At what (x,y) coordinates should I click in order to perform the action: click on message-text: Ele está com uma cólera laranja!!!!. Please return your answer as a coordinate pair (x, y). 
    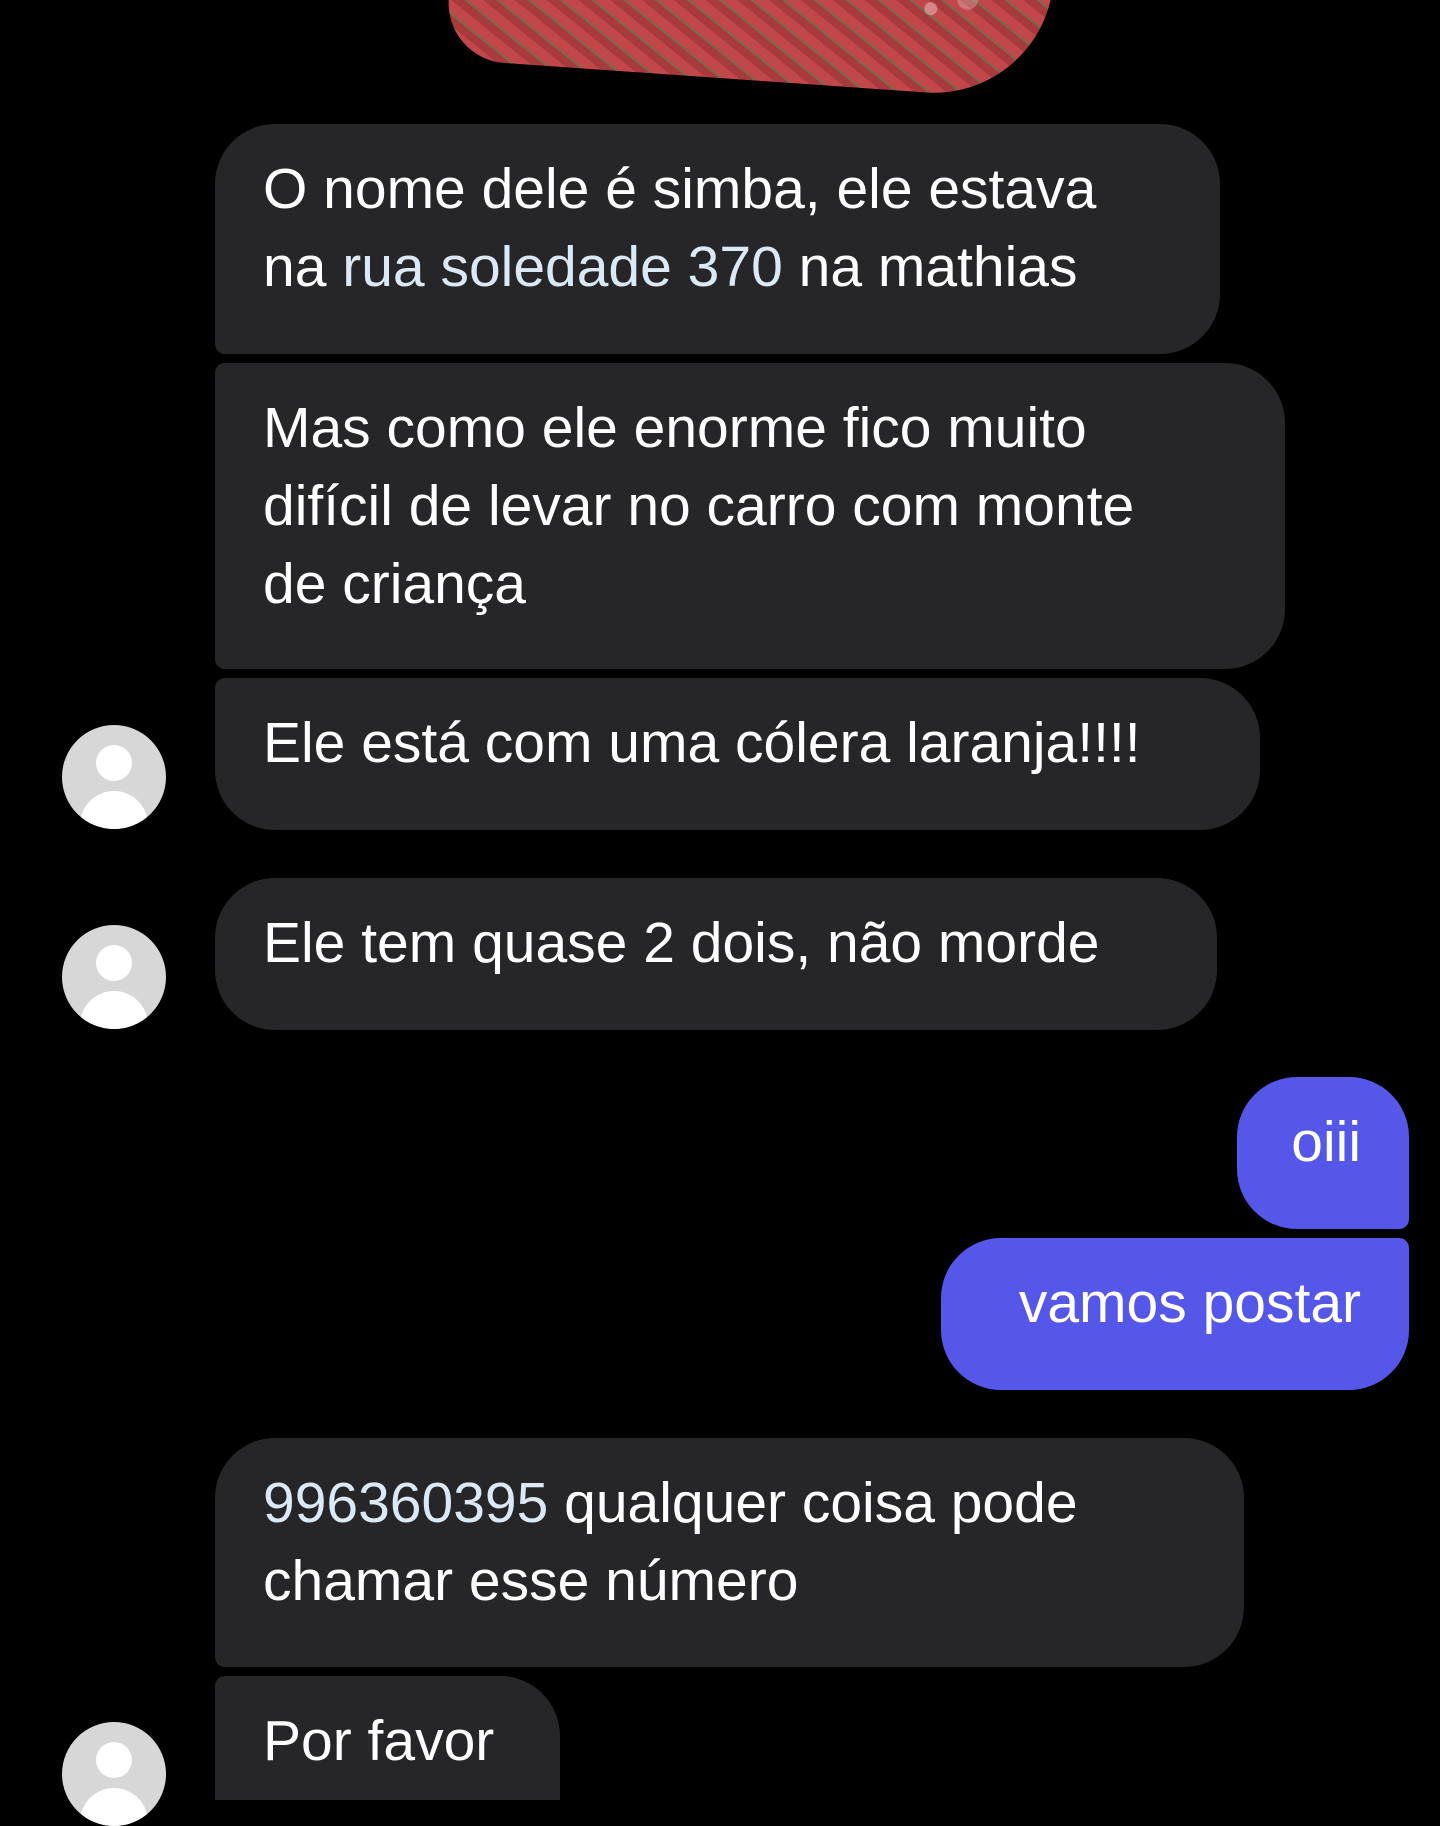
    Looking at the image, I should click on (702, 743).